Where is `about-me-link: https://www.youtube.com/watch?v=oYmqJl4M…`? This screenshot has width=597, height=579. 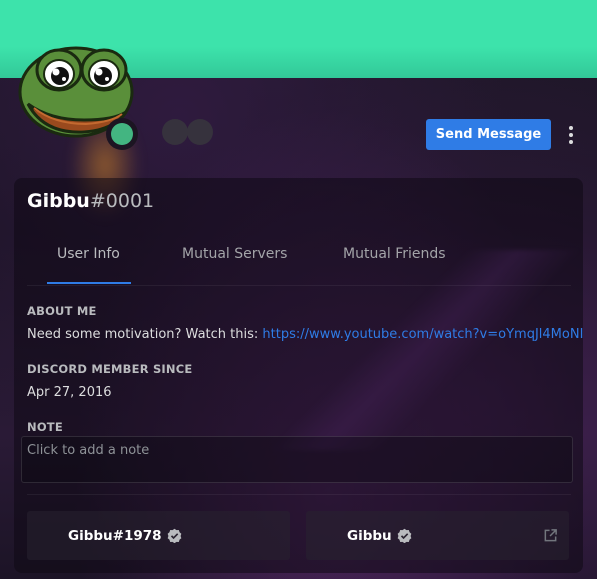 about-me-link: https://www.youtube.com/watch?v=oYmqJl4M… is located at coordinates (422, 334).